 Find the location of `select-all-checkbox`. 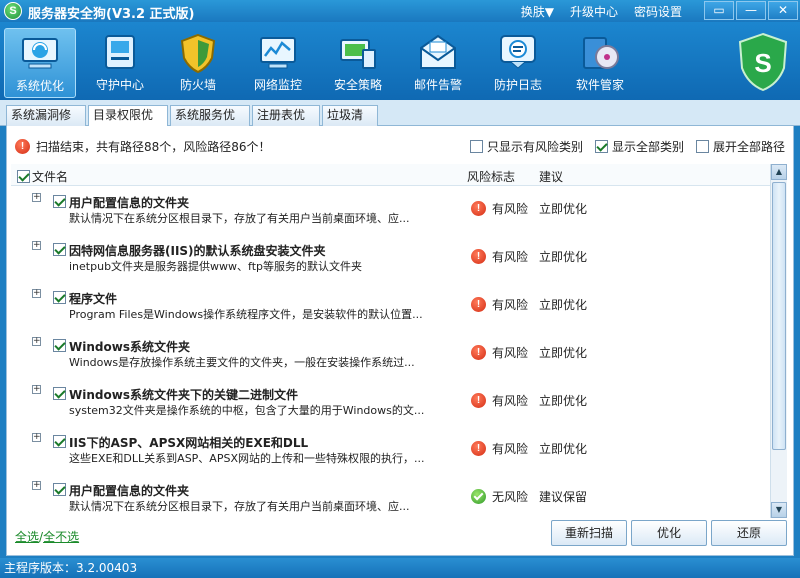

select-all-checkbox is located at coordinates (23, 176).